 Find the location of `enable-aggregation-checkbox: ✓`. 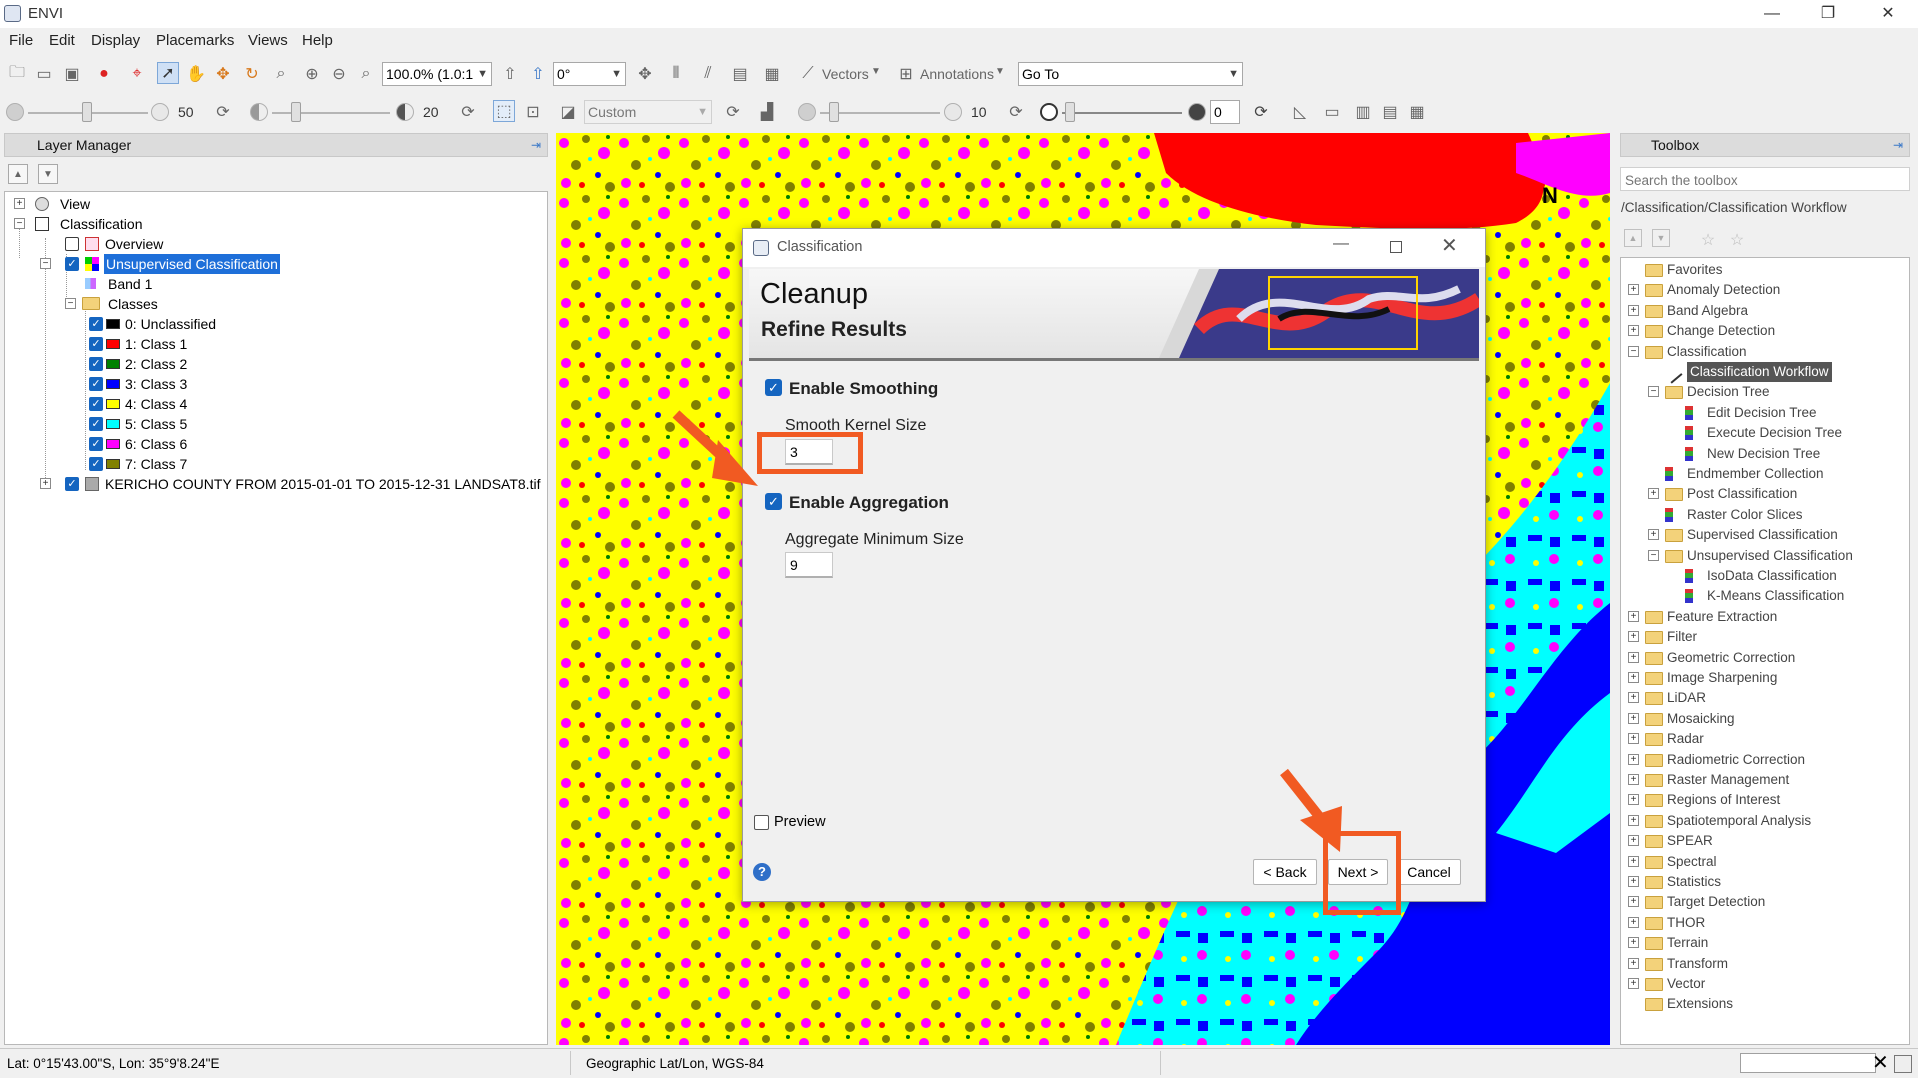

enable-aggregation-checkbox: ✓ is located at coordinates (773, 501).